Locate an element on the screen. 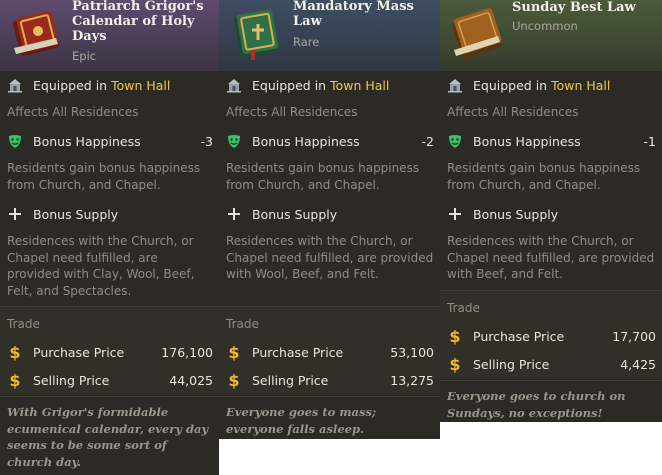  rarity-label: Epic is located at coordinates (84, 56).